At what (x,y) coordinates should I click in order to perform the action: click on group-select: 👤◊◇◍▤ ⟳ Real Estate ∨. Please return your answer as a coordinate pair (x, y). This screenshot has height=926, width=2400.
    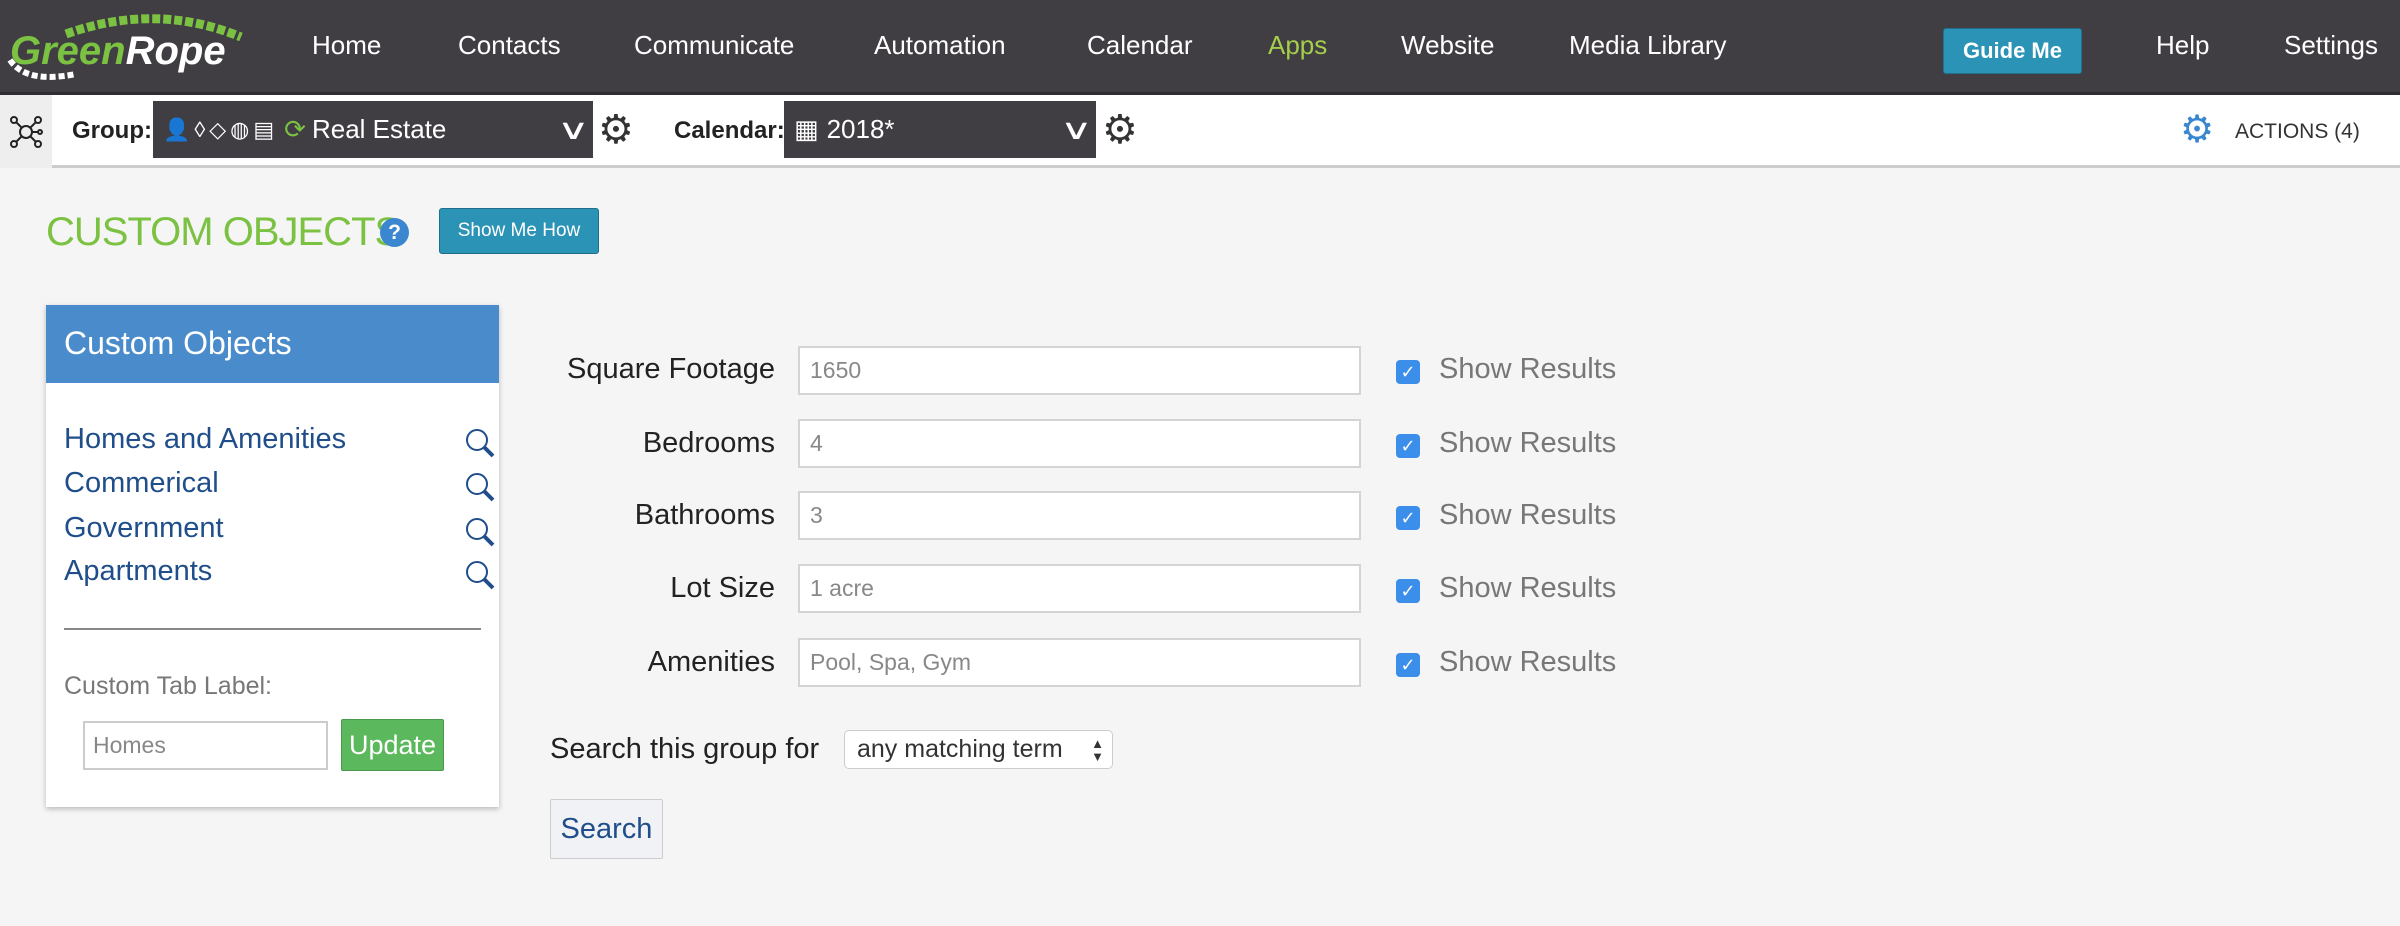
    Looking at the image, I should click on (373, 129).